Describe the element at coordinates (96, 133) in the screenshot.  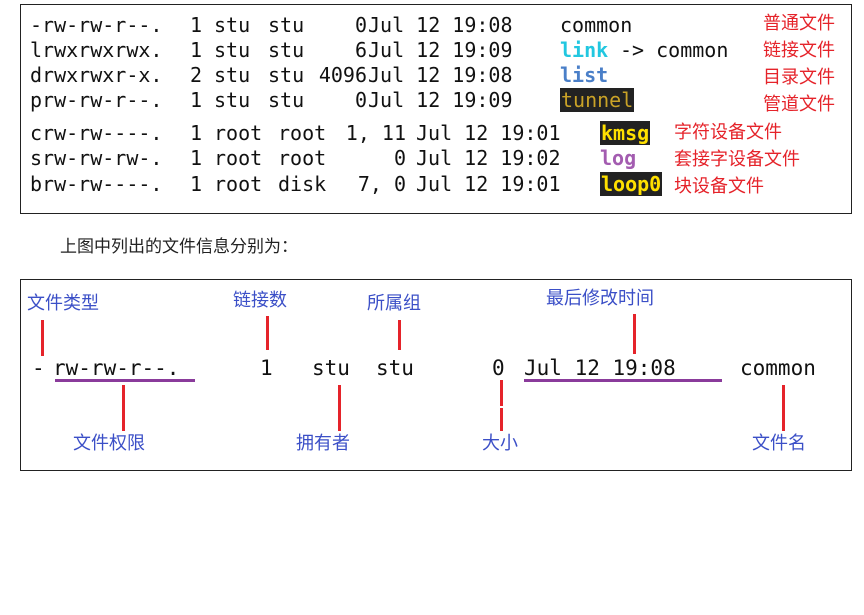
I see `row-permissions: crw-rw----.` at that location.